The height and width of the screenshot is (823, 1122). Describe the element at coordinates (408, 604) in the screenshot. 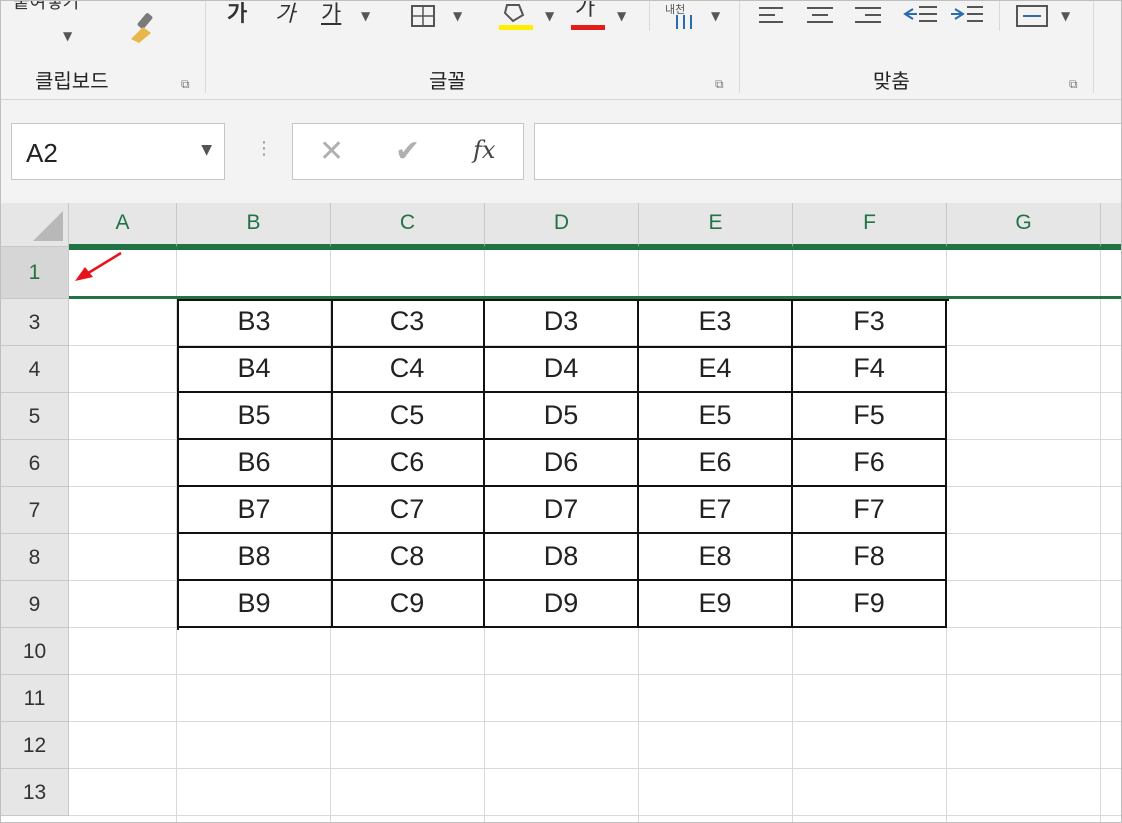

I see `cell-c9: C9` at that location.